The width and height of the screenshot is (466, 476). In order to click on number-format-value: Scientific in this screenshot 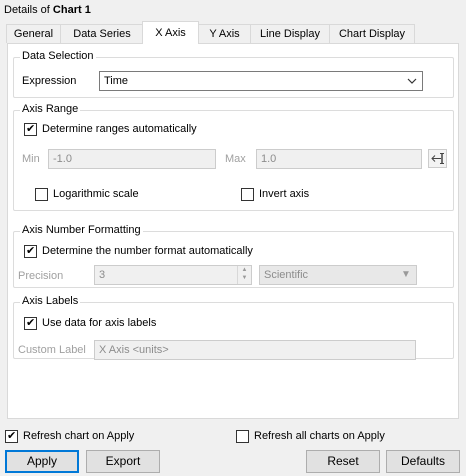, I will do `click(286, 275)`.